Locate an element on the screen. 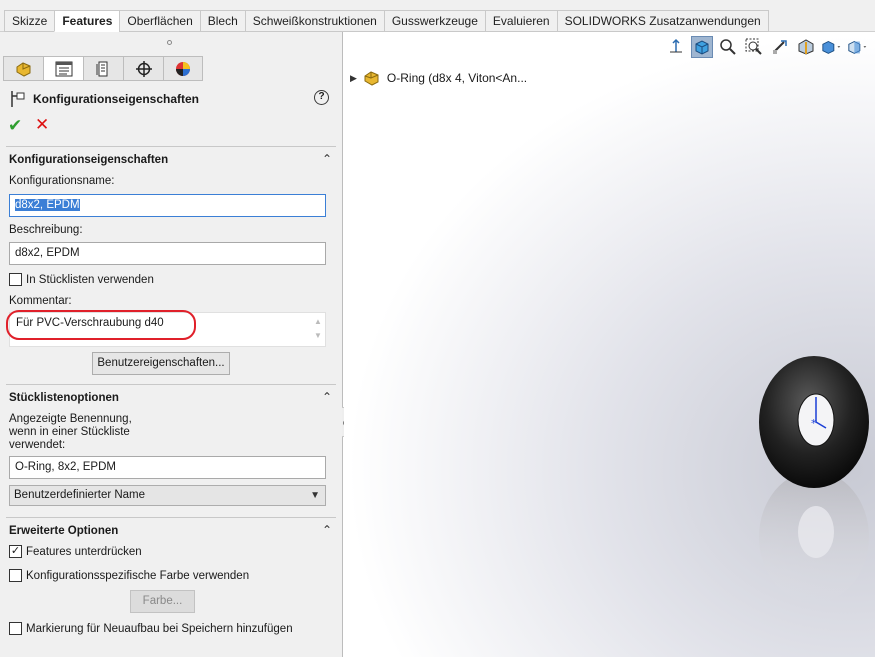  crosshair-icon is located at coordinates (143, 68).